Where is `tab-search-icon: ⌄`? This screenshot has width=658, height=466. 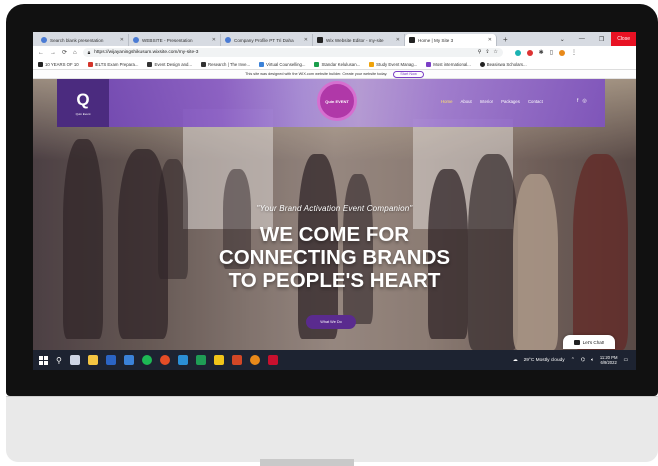
tab-search-icon: ⌄ is located at coordinates (562, 39).